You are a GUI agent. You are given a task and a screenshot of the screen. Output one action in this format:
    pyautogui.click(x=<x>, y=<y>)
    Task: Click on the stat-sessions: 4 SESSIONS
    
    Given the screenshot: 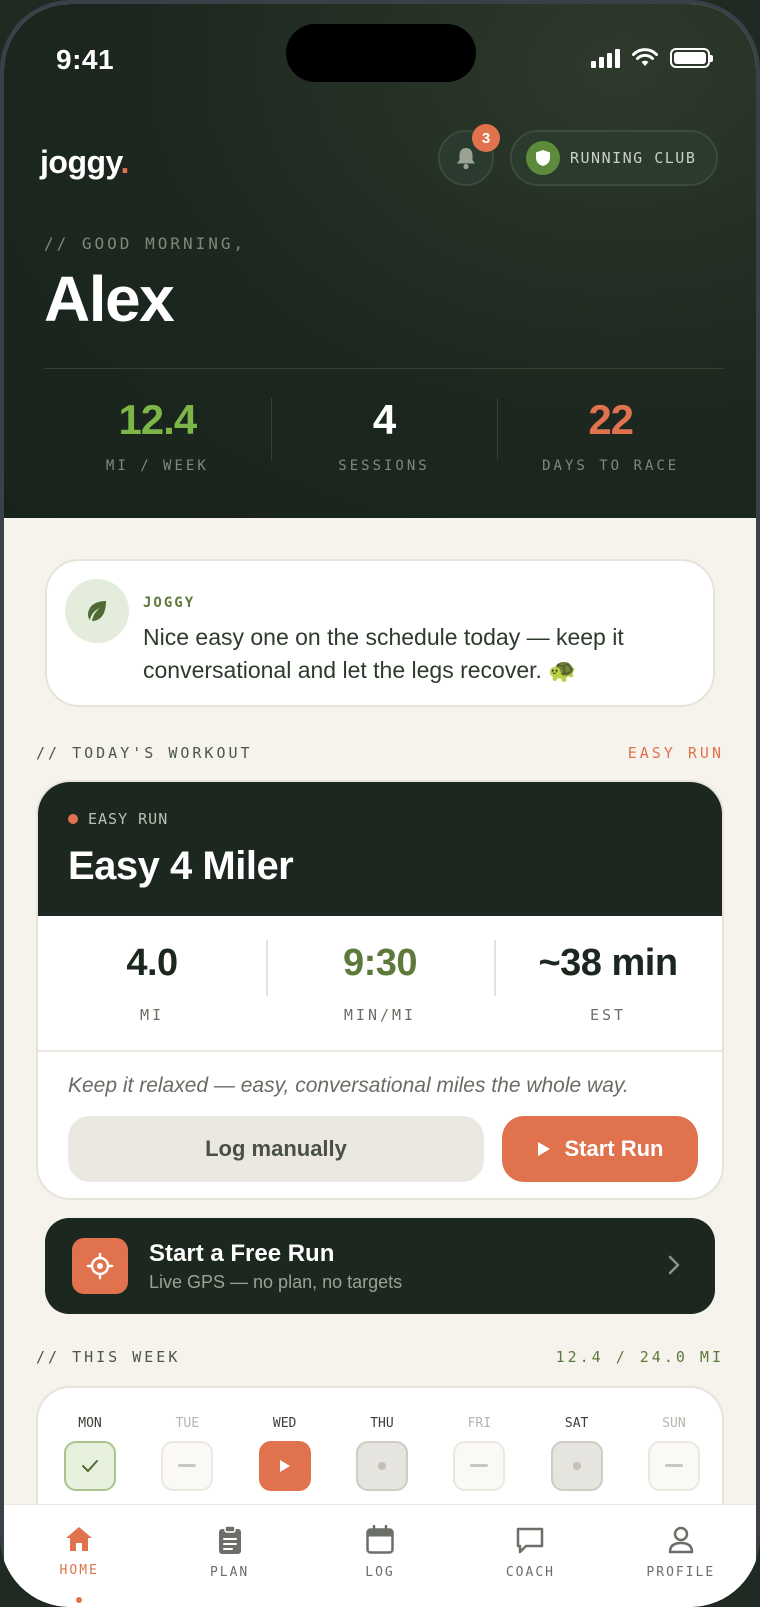 What is the action you would take?
    pyautogui.click(x=384, y=441)
    